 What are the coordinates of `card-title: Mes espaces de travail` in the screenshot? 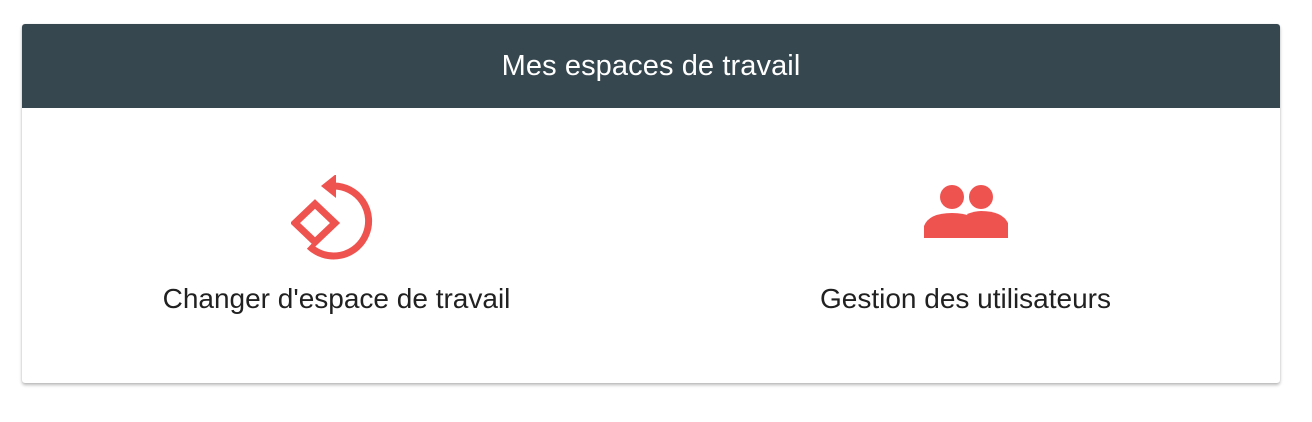 It's located at (651, 65).